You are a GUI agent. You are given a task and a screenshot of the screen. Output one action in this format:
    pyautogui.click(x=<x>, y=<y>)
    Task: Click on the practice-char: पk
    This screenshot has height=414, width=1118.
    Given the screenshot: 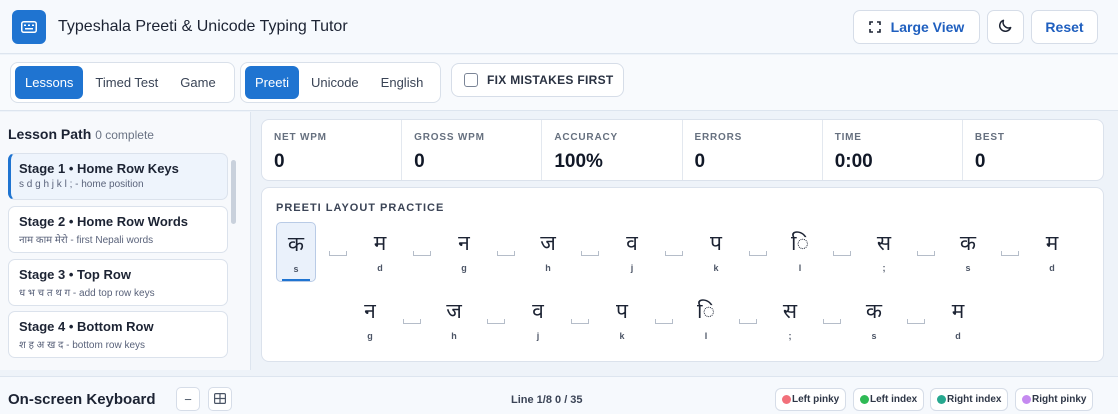 What is the action you would take?
    pyautogui.click(x=622, y=320)
    